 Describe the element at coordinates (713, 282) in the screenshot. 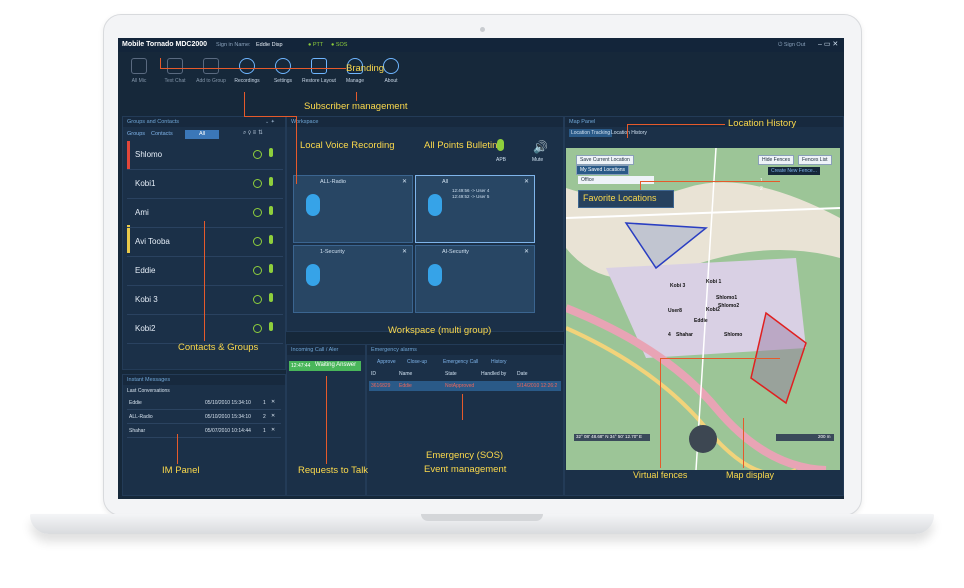

I see `user-marker-label: Kobi 1` at that location.